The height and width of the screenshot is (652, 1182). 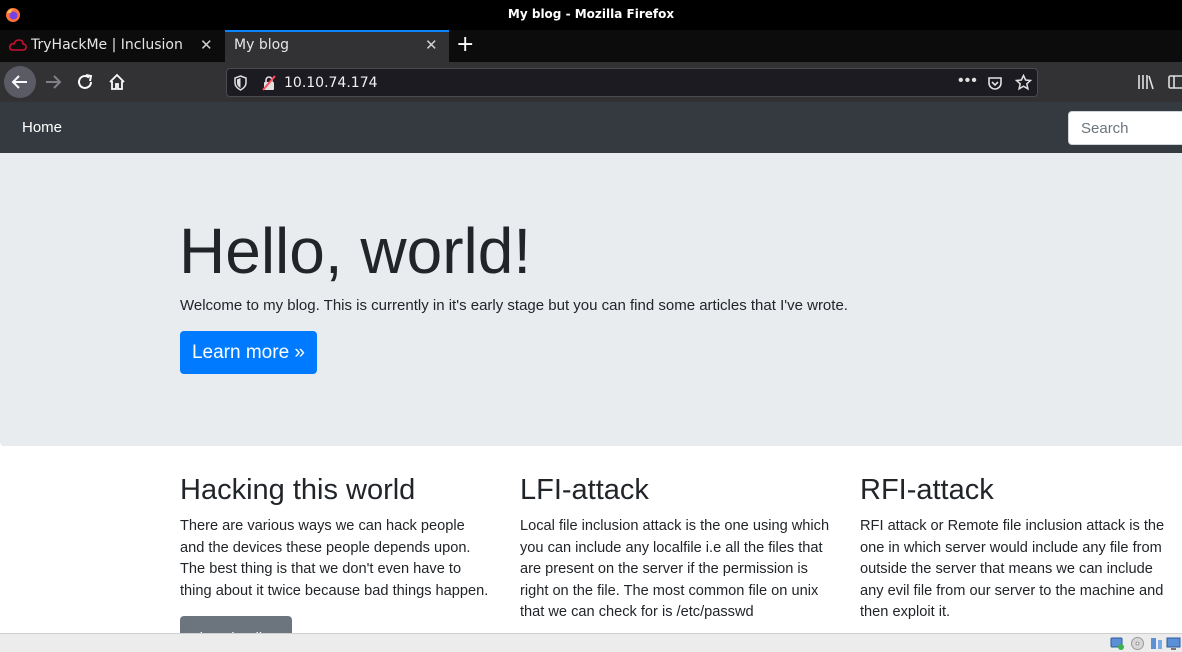 I want to click on home-button, so click(x=117, y=82).